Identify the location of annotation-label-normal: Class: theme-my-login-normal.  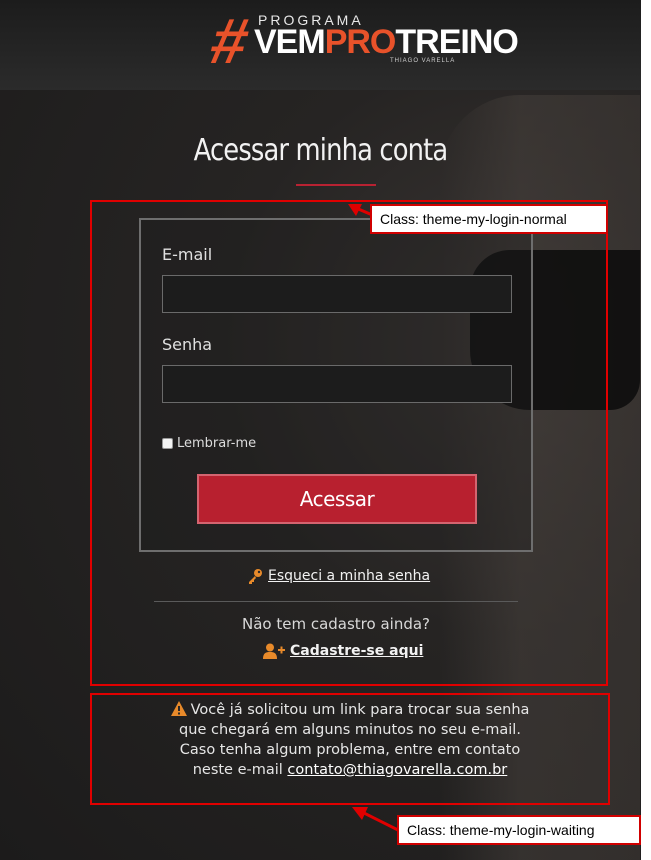
(489, 219).